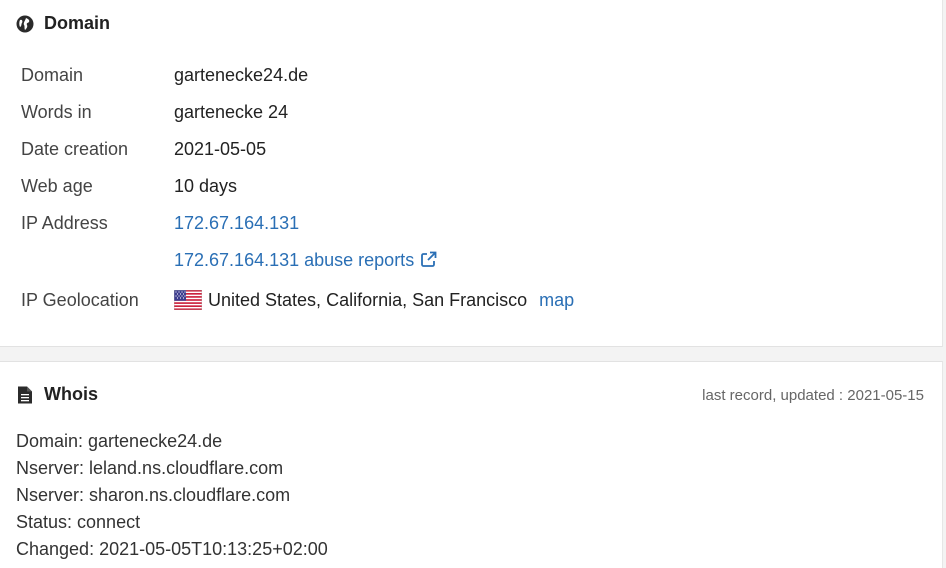 Image resolution: width=946 pixels, height=568 pixels. I want to click on row-value: gartenecke 24, so click(231, 111).